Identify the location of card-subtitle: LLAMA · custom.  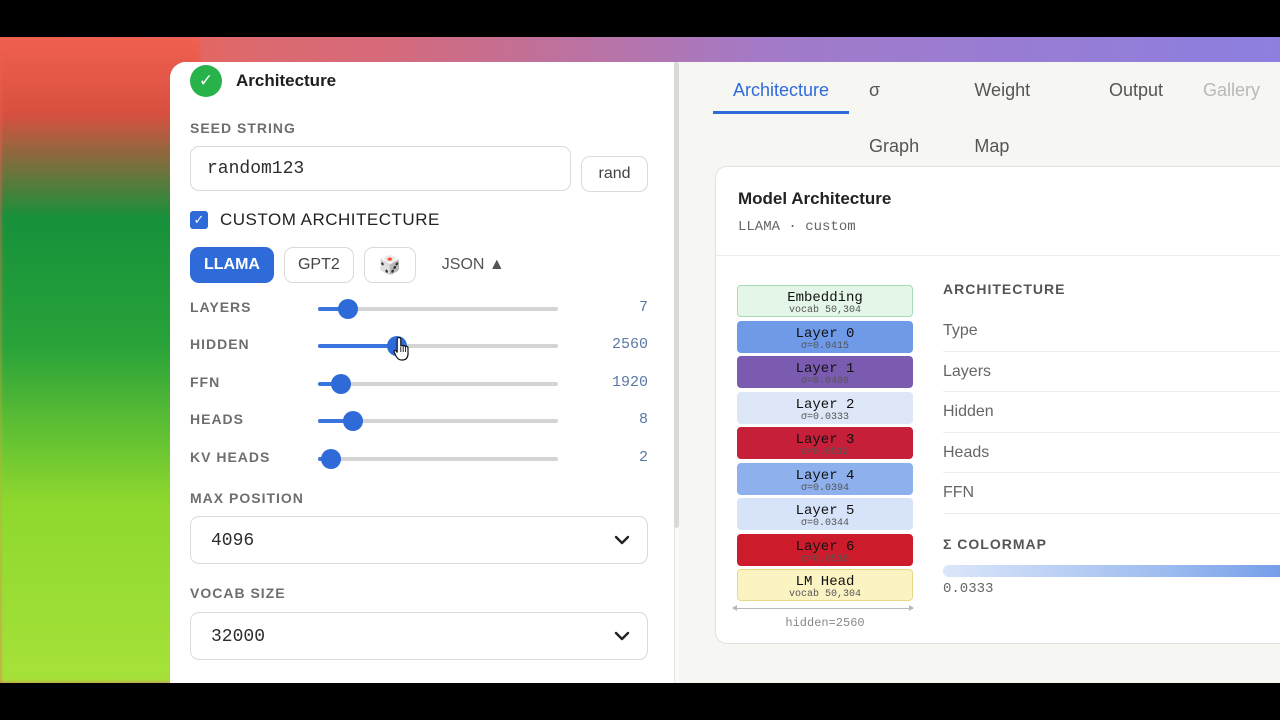
(797, 227).